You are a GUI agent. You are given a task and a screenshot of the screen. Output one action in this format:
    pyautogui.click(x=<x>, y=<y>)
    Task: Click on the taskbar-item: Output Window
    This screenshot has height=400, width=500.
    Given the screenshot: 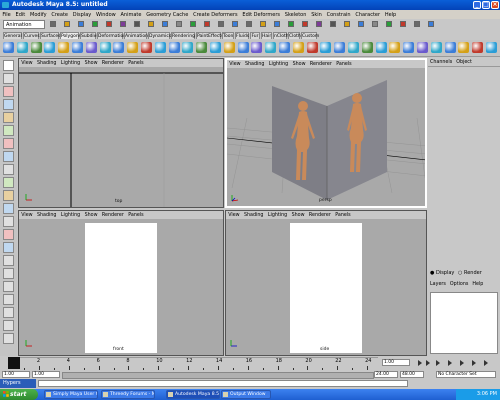 What is the action you would take?
    pyautogui.click(x=246, y=394)
    